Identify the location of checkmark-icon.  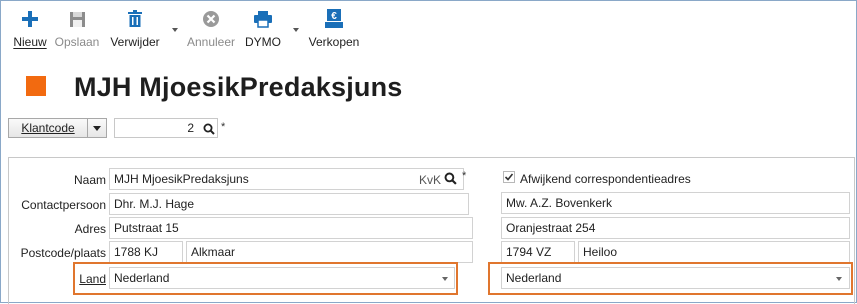
(509, 177).